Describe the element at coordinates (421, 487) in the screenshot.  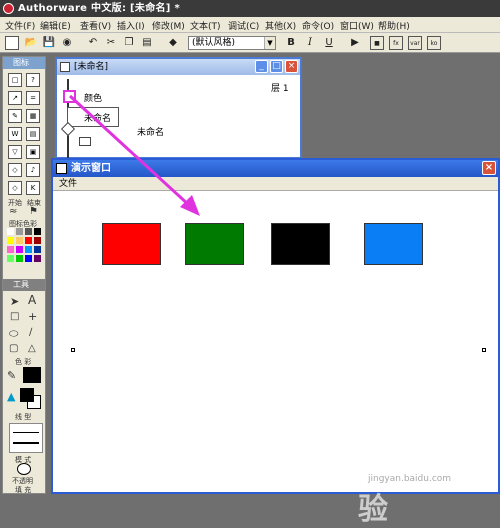
I see `watermark-logo: Baidu经验` at that location.